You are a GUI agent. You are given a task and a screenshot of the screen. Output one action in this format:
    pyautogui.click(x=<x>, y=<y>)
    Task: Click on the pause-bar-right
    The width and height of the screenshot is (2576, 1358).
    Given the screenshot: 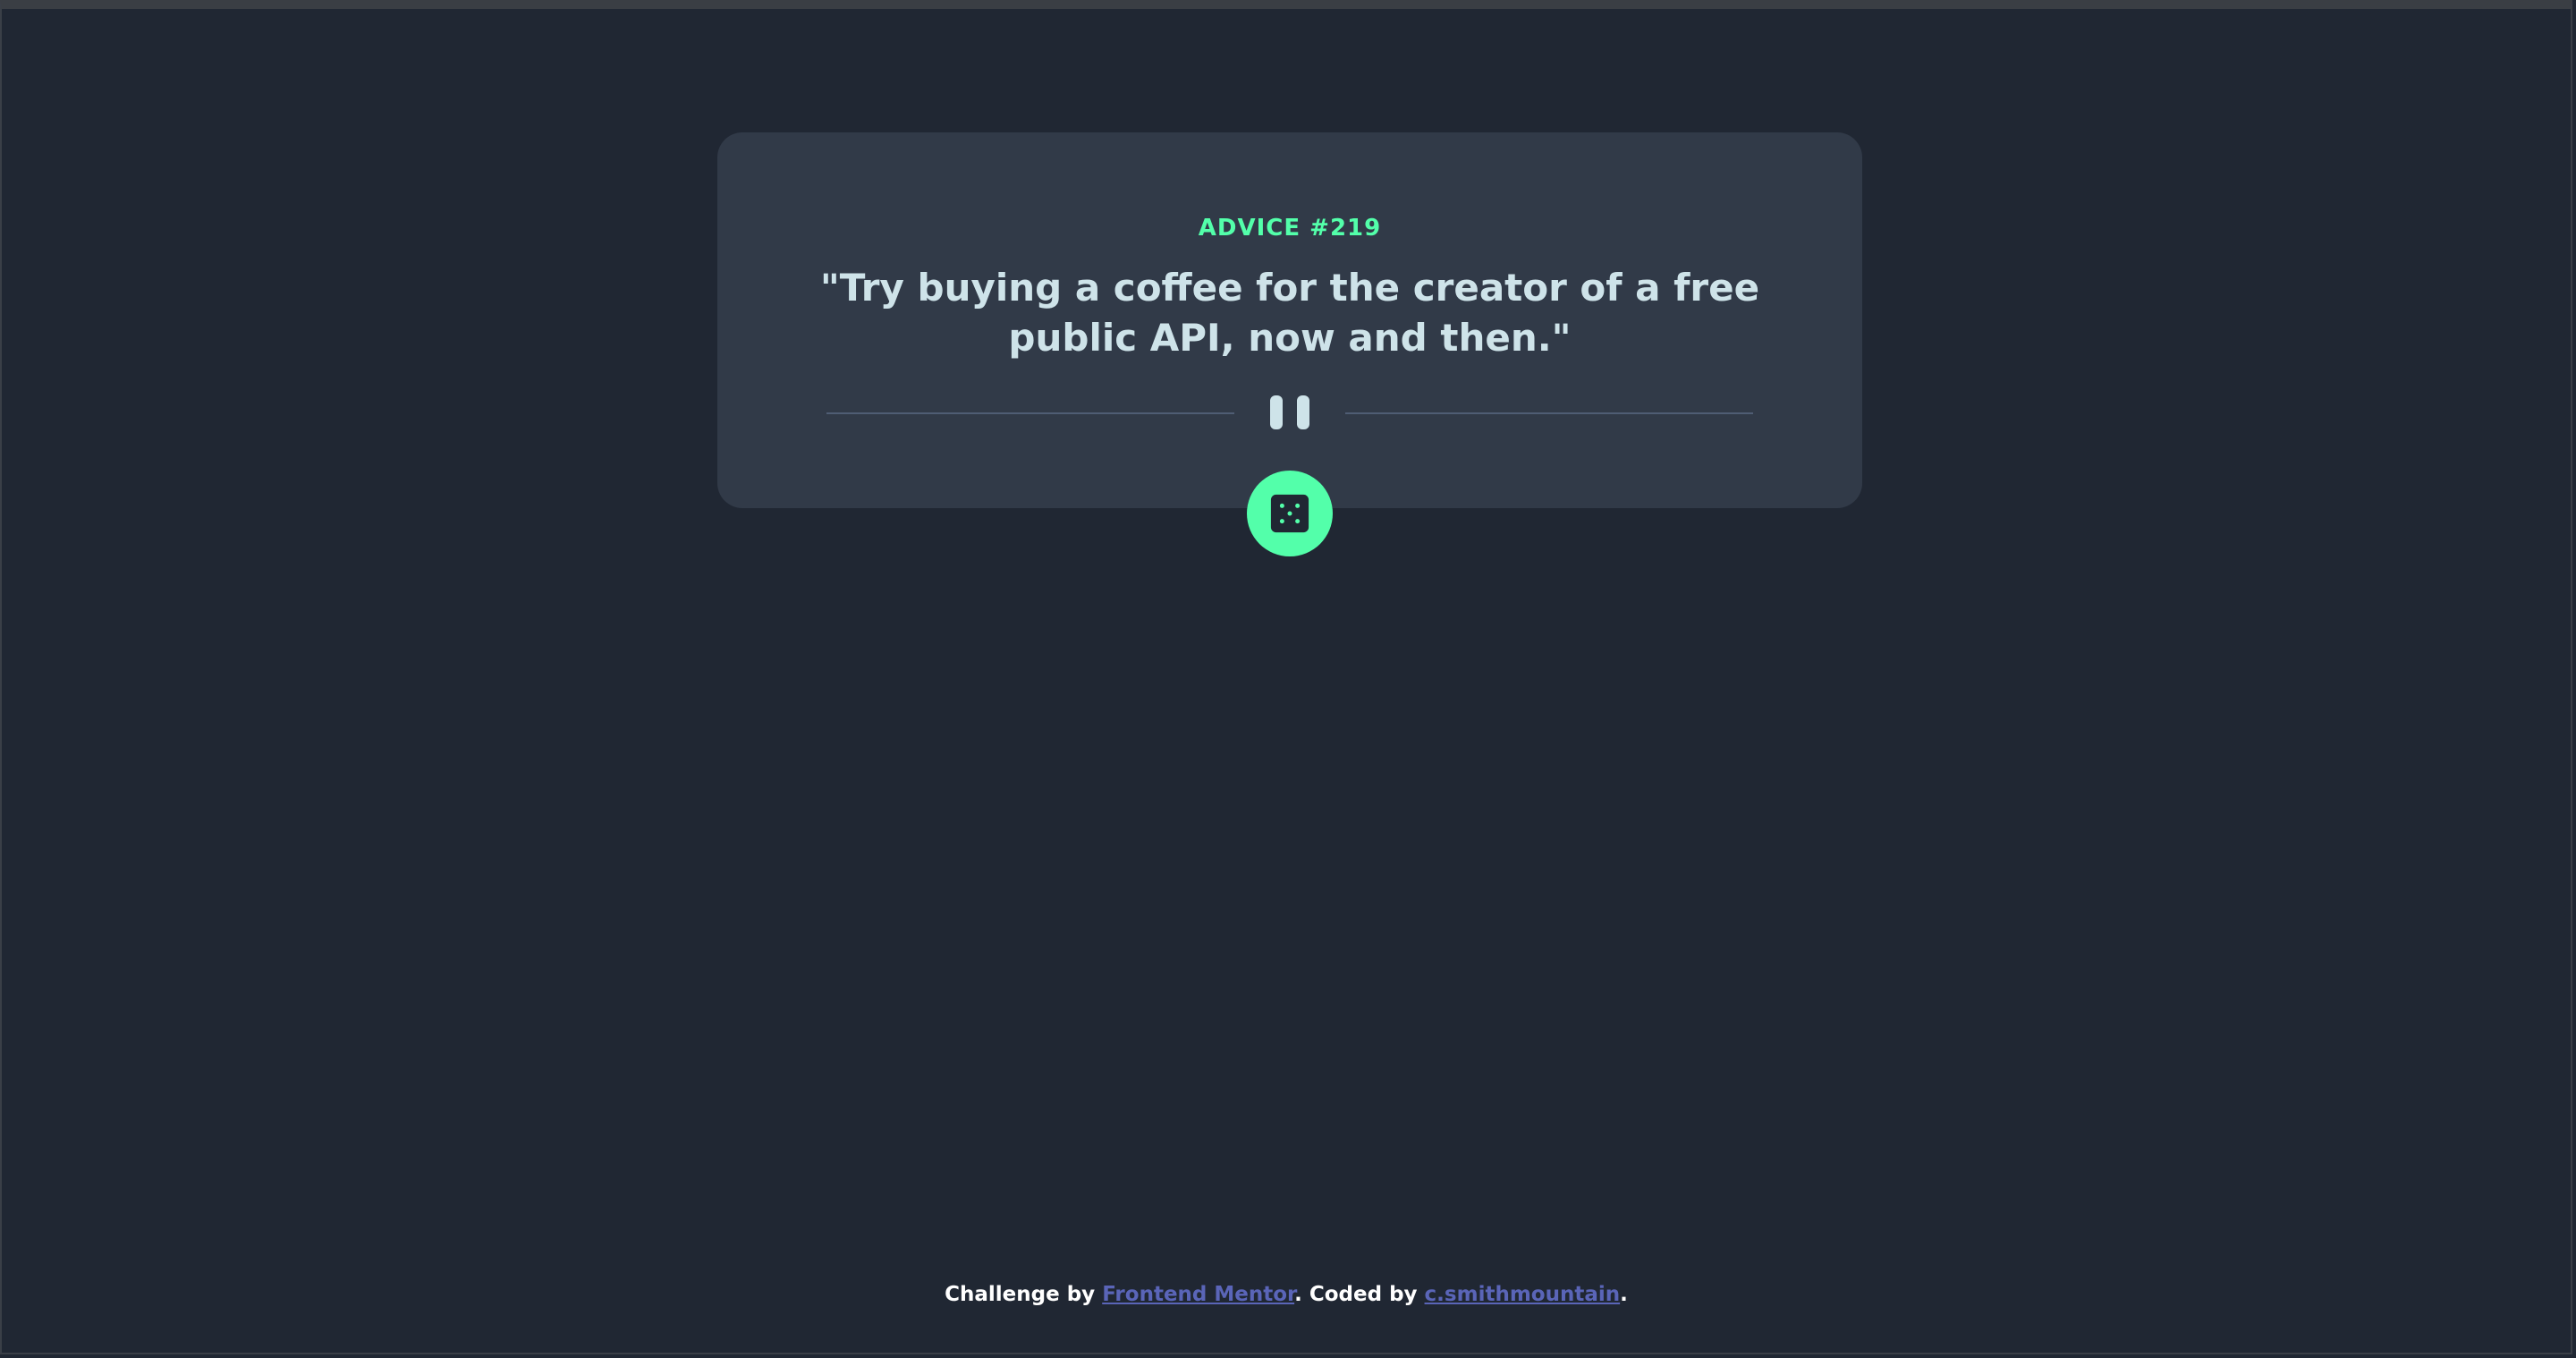 What is the action you would take?
    pyautogui.click(x=1303, y=412)
    